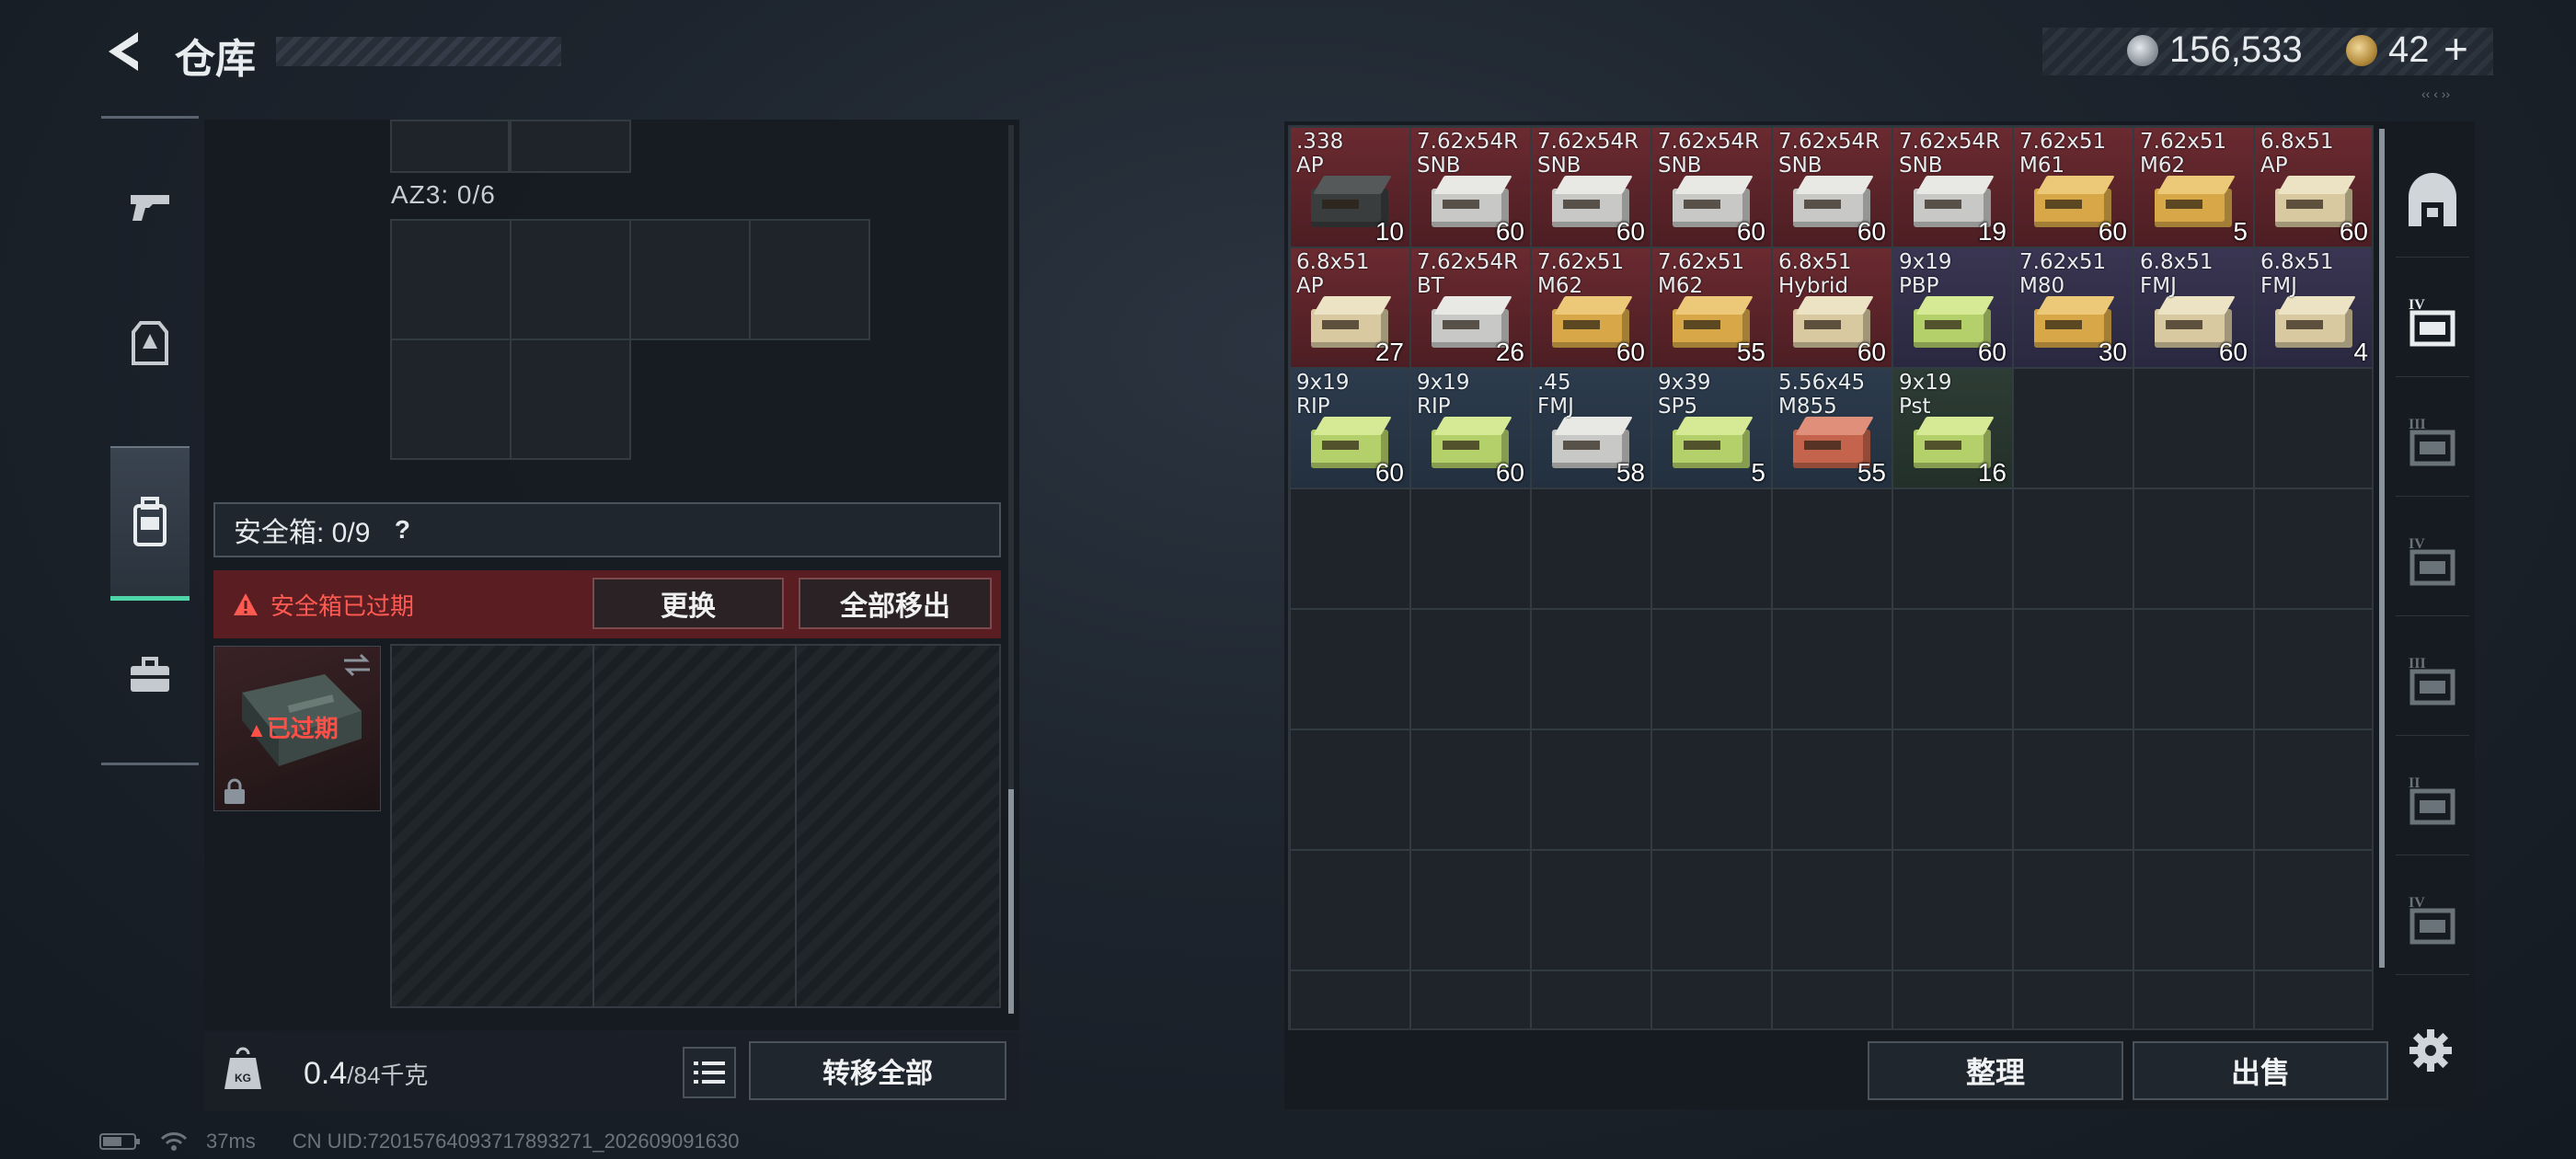 The width and height of the screenshot is (2576, 1159). I want to click on ammo-item: .338 AP 10, so click(1350, 187).